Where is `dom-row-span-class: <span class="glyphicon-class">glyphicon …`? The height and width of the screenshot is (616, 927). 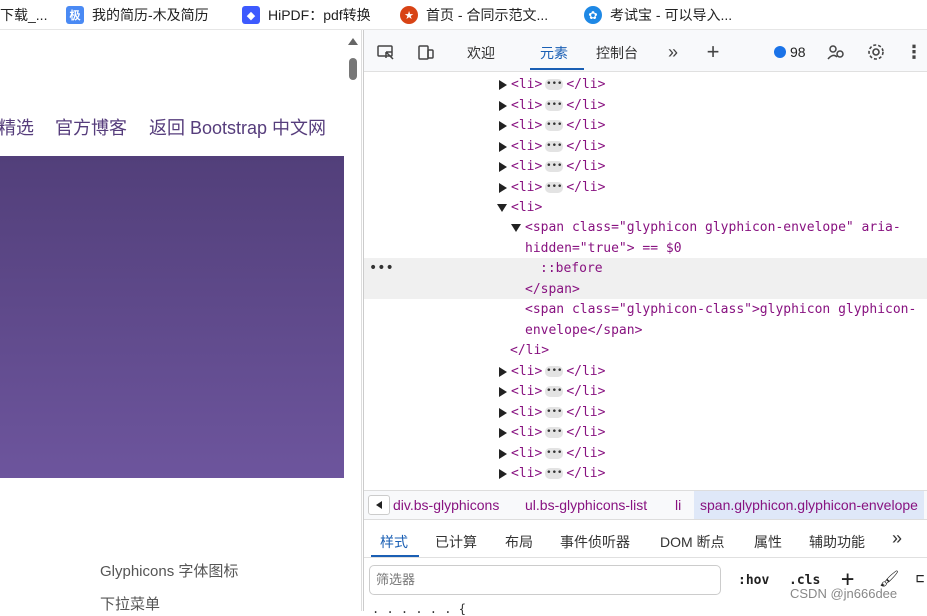
dom-row-span-class: <span class="glyphicon-class">glyphicon … is located at coordinates (720, 310).